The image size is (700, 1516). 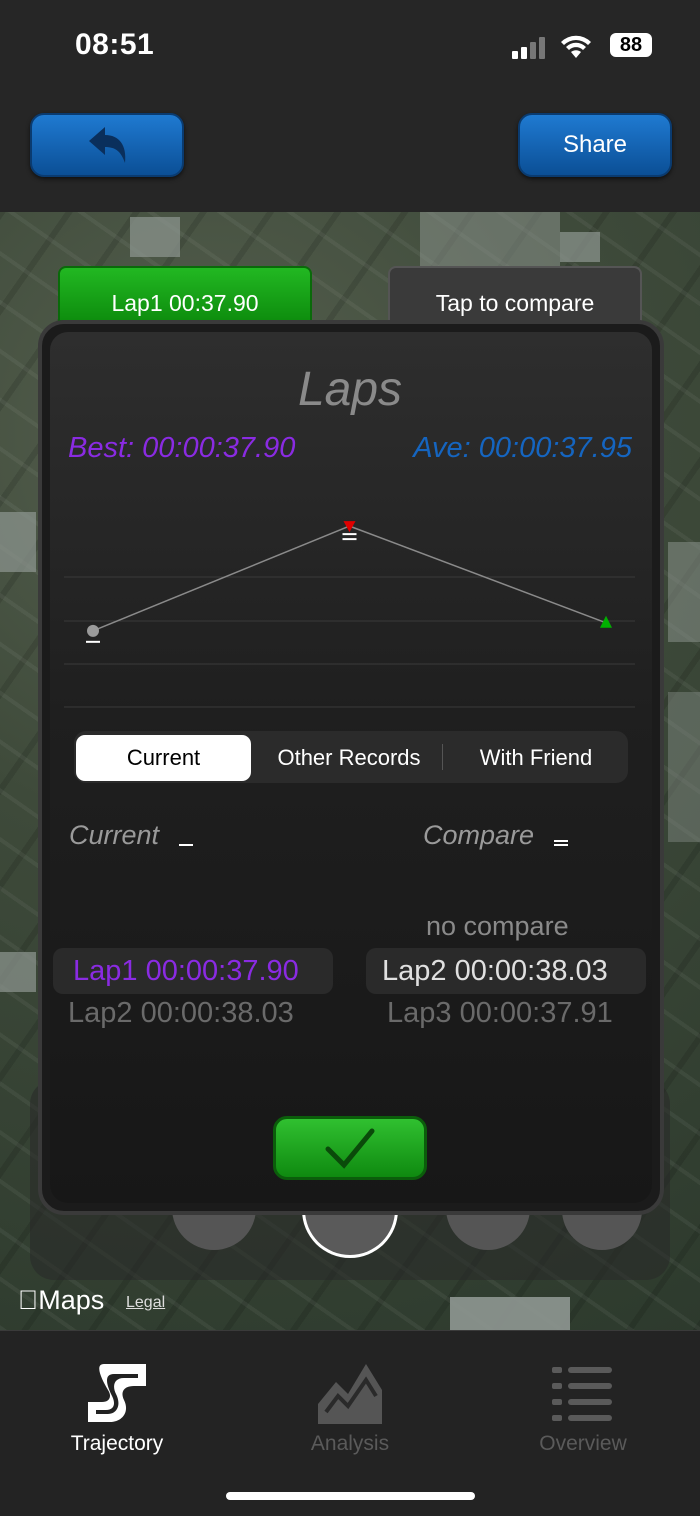 What do you see at coordinates (349, 527) in the screenshot?
I see `worst-lap-point` at bounding box center [349, 527].